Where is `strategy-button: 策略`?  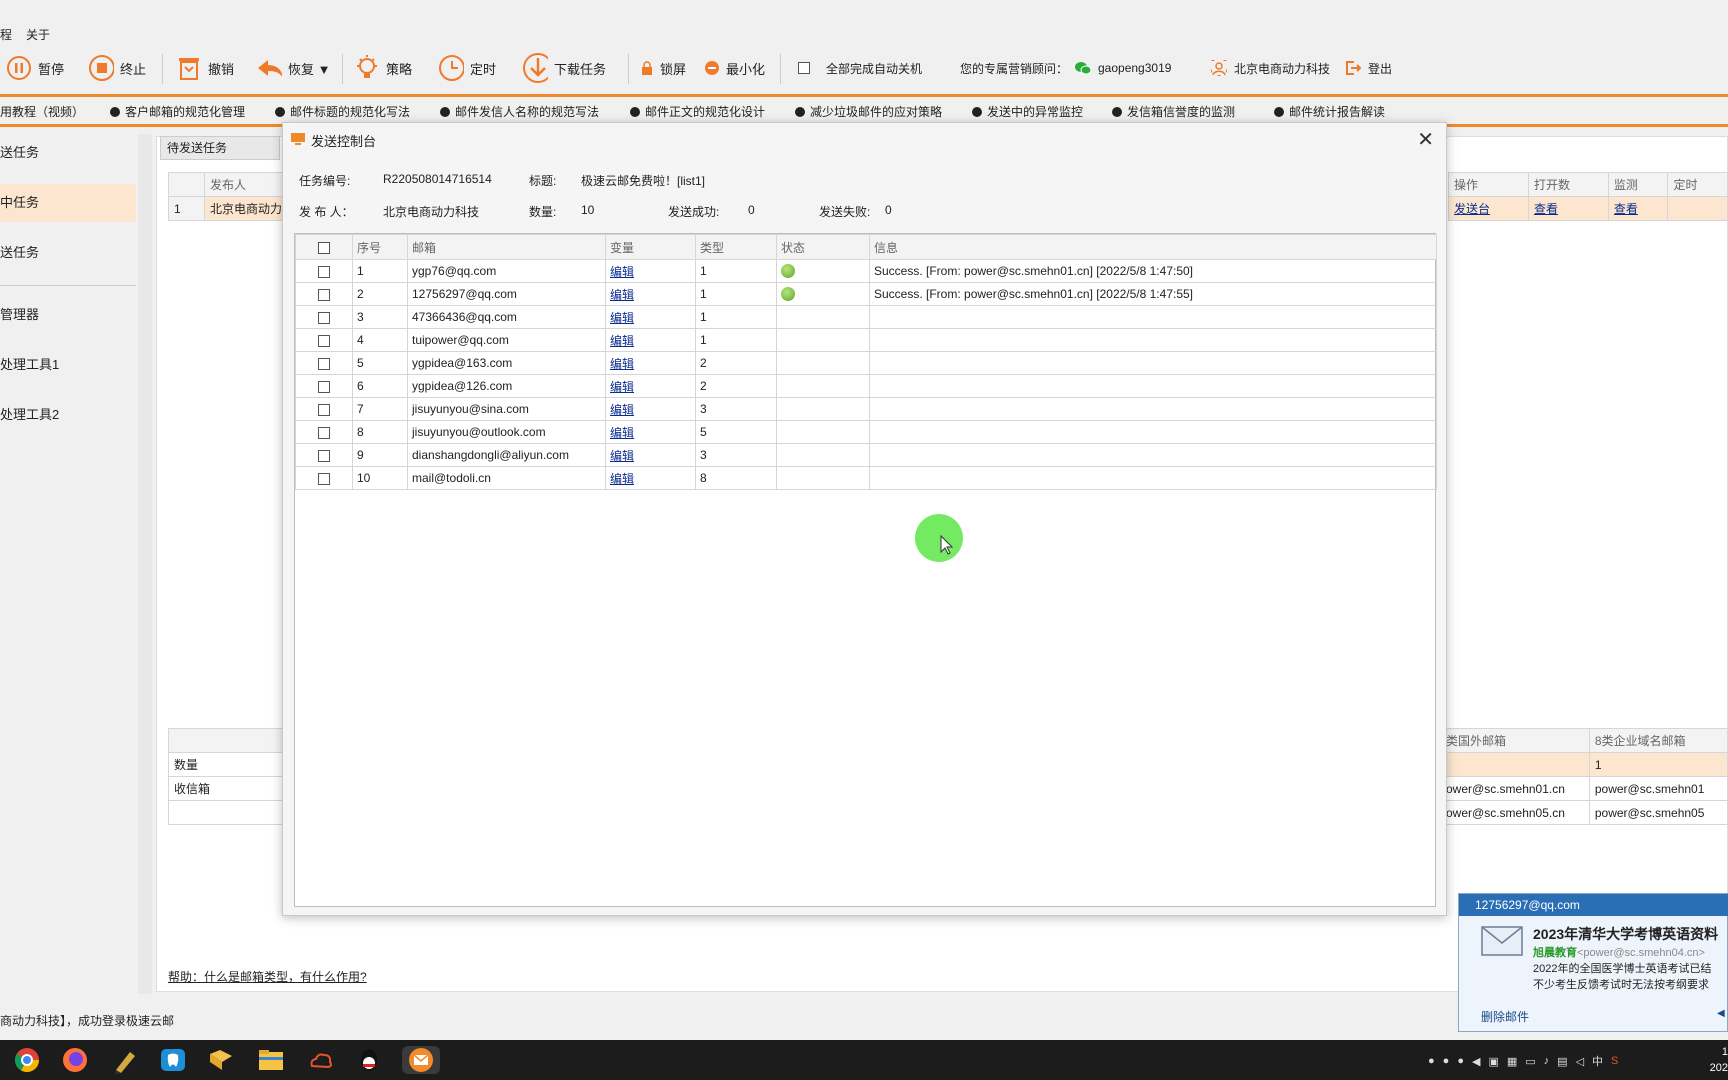
strategy-button: 策略 is located at coordinates (383, 68).